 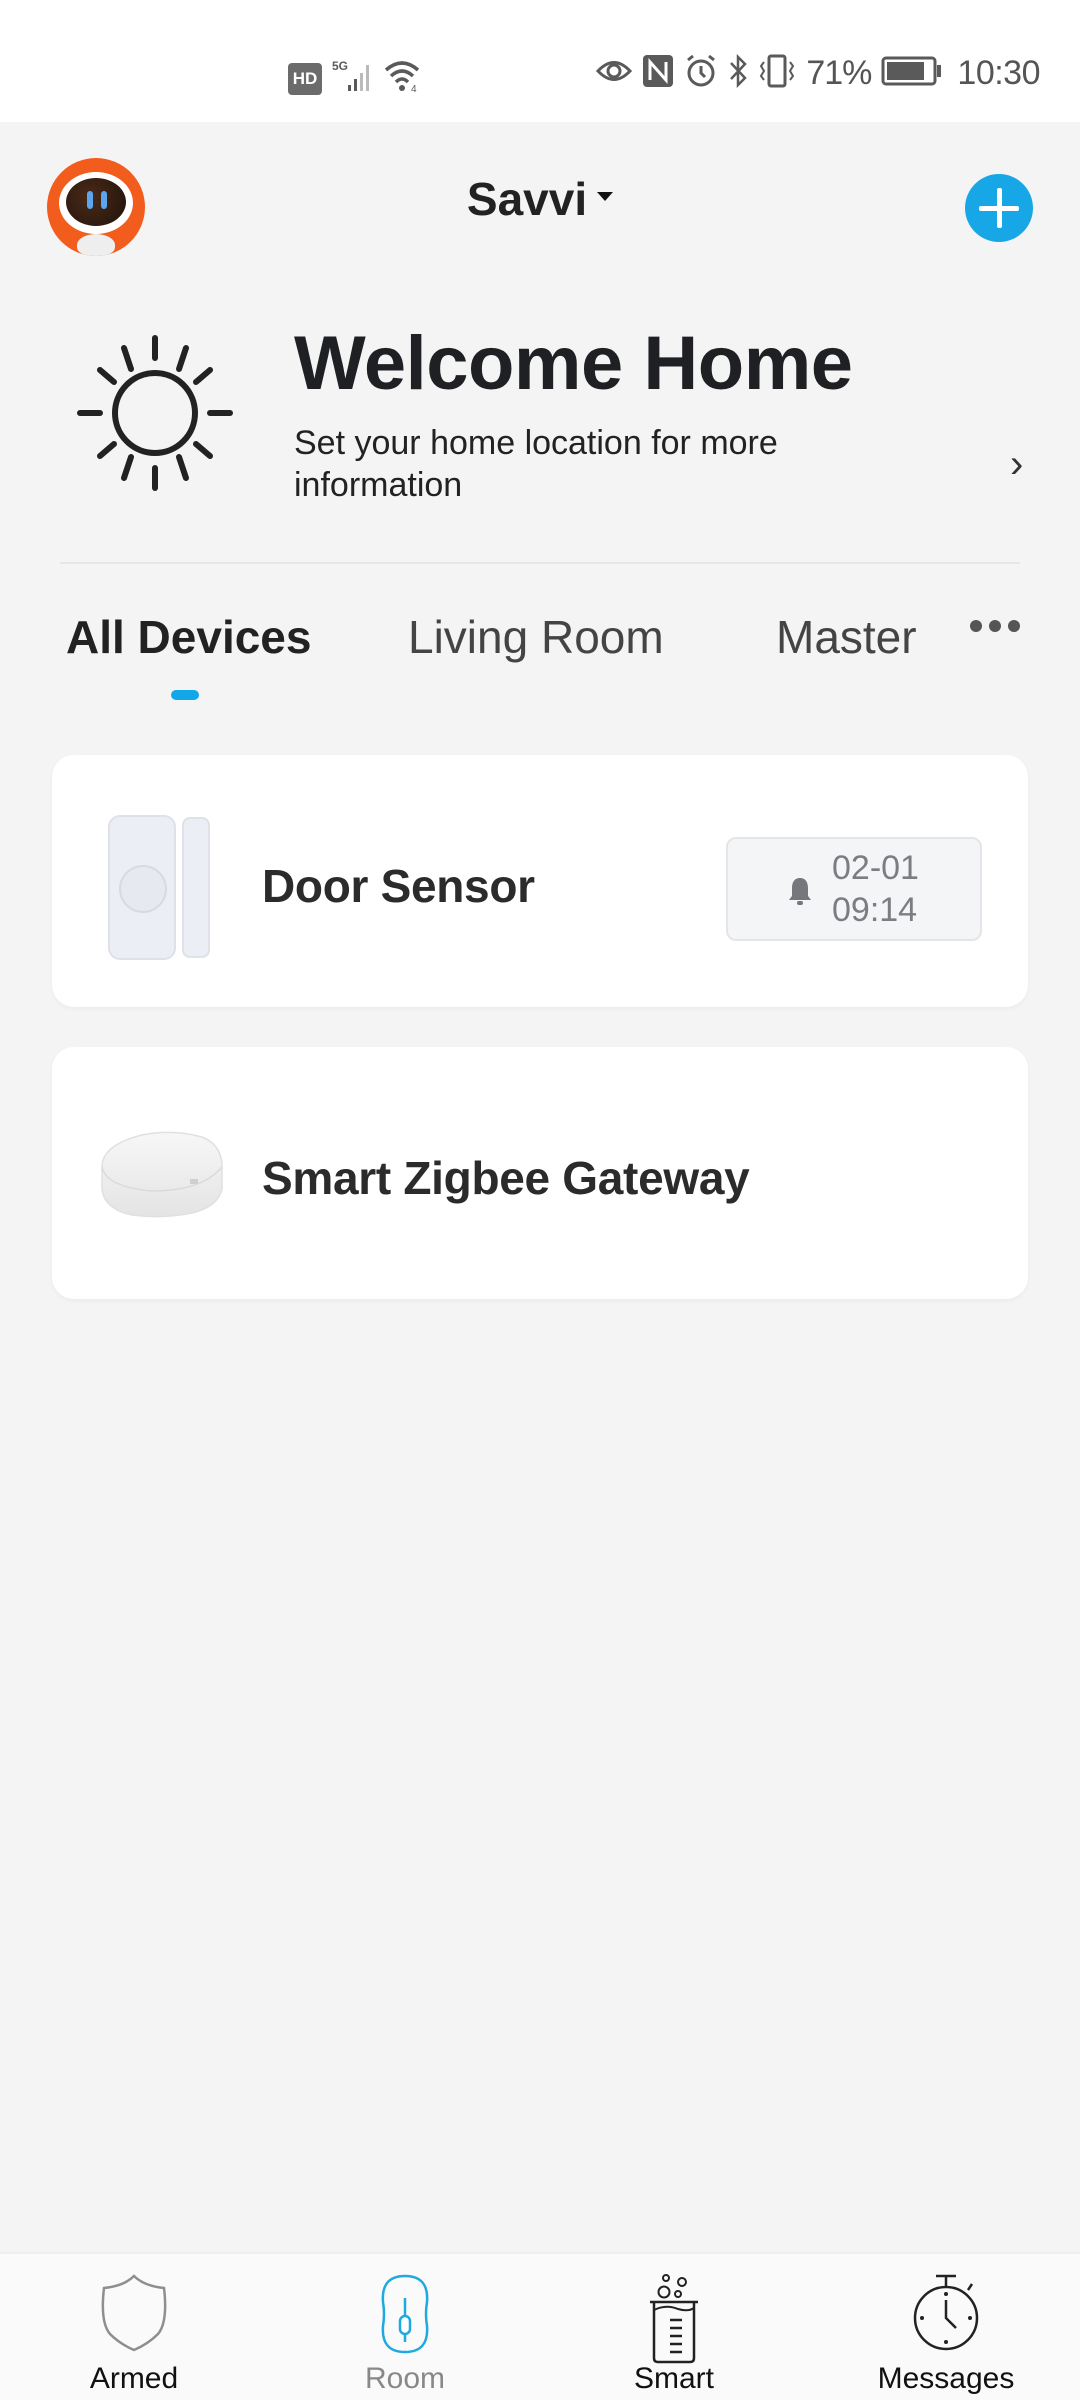 What do you see at coordinates (162, 1174) in the screenshot?
I see `zigbee-gateway-image` at bounding box center [162, 1174].